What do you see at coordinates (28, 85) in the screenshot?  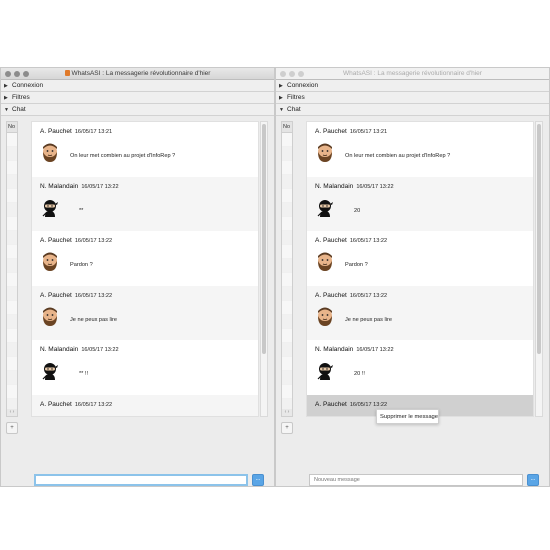 I see `section-label: Connexion` at bounding box center [28, 85].